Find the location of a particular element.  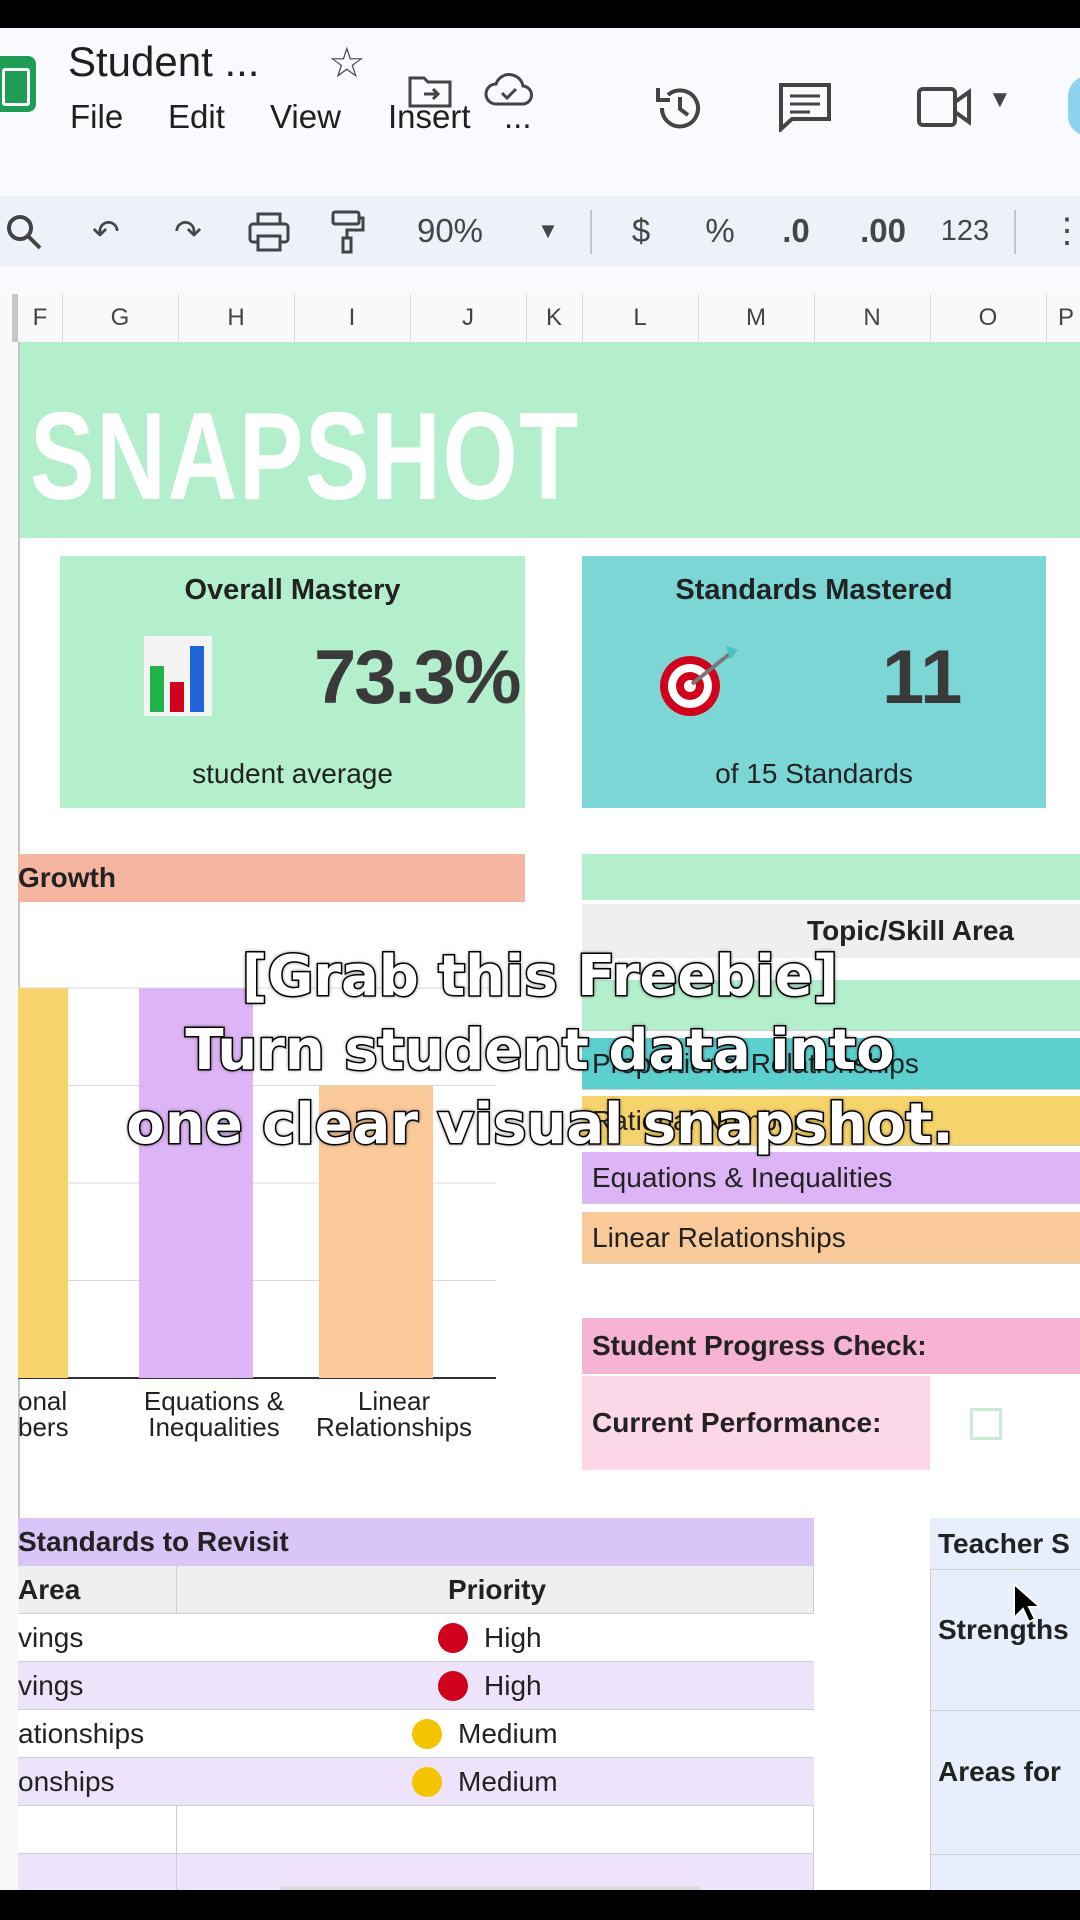

comments-icon is located at coordinates (805, 107).